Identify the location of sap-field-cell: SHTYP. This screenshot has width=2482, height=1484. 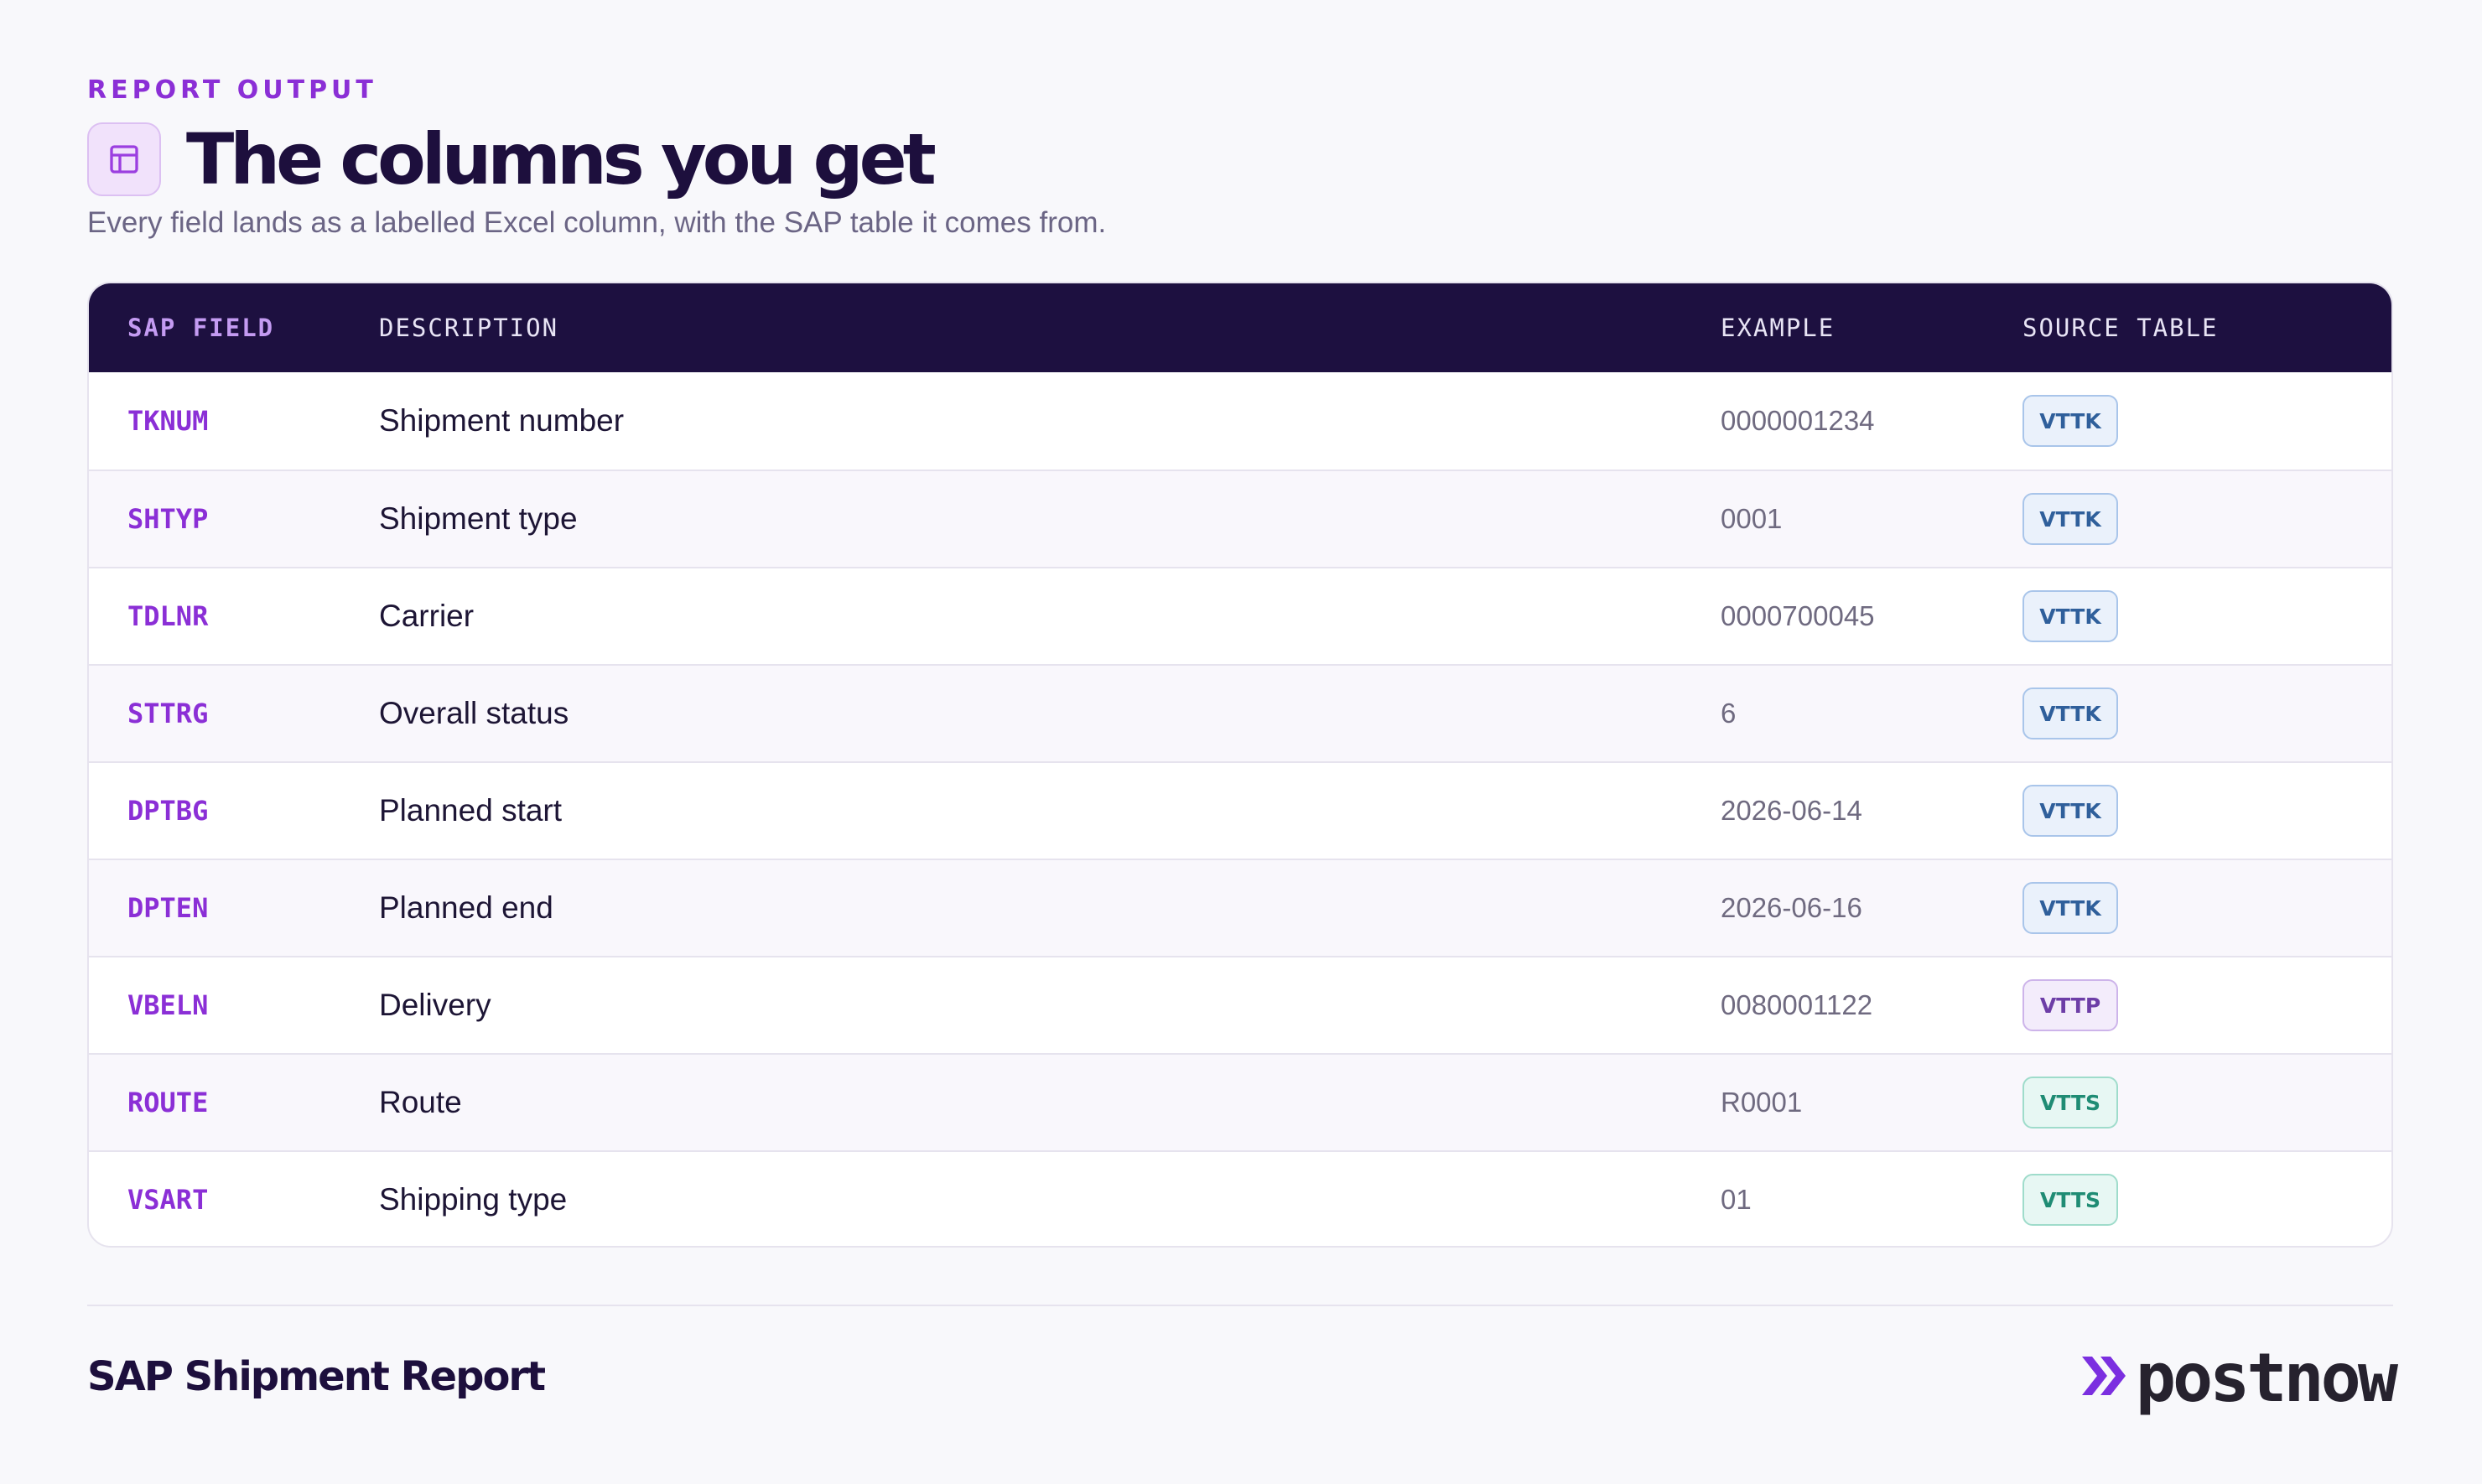
(168, 519).